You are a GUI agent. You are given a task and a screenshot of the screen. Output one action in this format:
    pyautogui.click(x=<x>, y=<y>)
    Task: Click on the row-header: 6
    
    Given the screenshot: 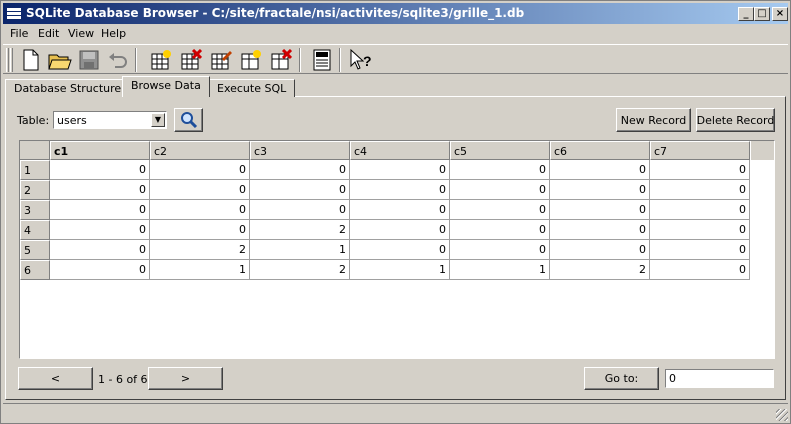 What is the action you would take?
    pyautogui.click(x=35, y=270)
    